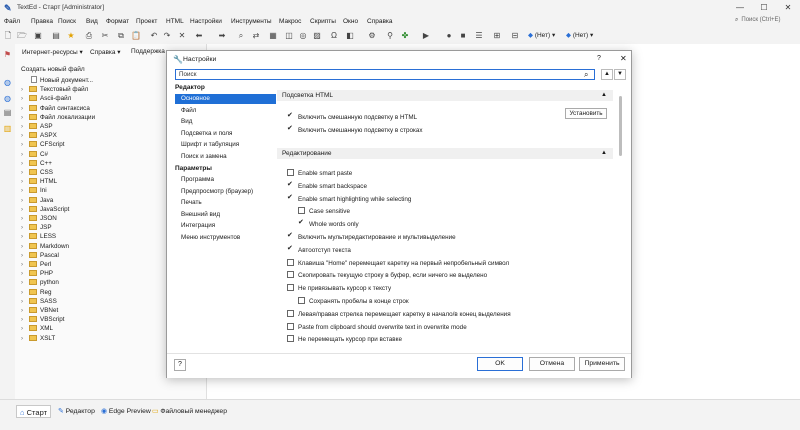  Describe the element at coordinates (36, 292) in the screenshot. I see `tree-item: › Reg` at that location.